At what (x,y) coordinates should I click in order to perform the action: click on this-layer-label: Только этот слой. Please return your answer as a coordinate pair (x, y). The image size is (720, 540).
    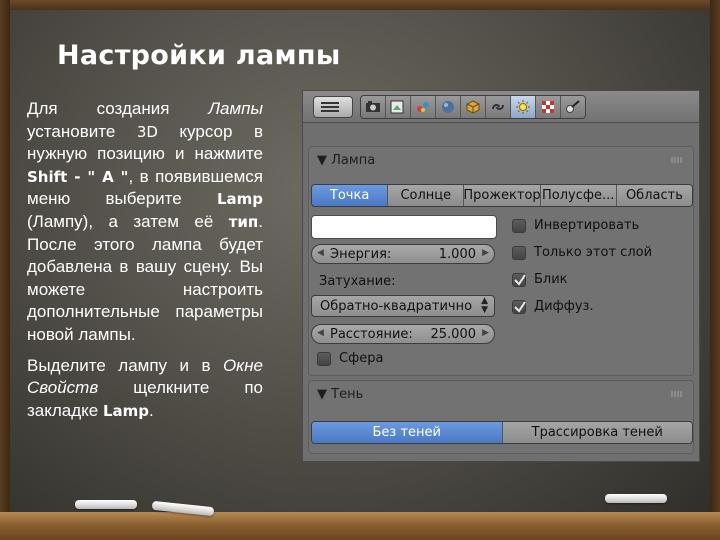
    Looking at the image, I should click on (593, 252).